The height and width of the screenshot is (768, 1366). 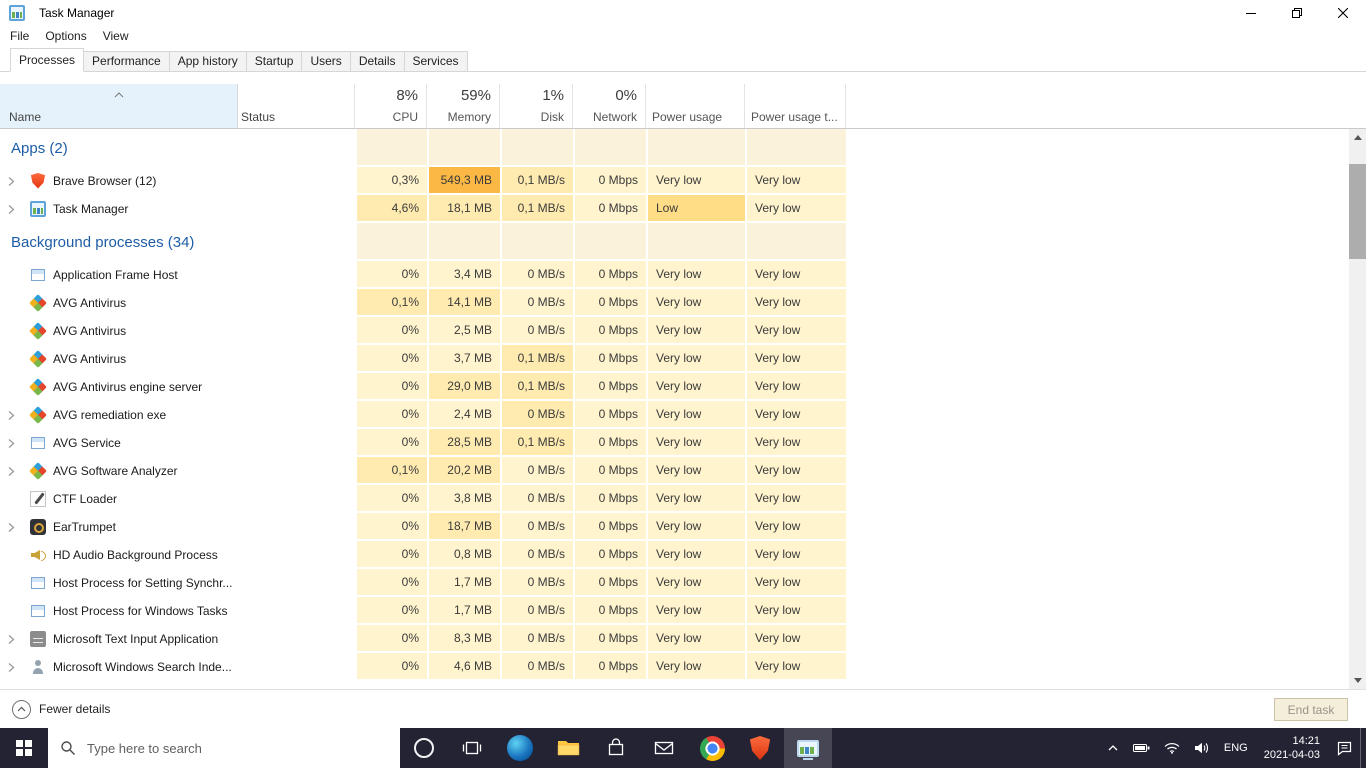 I want to click on start-button, so click(x=24, y=748).